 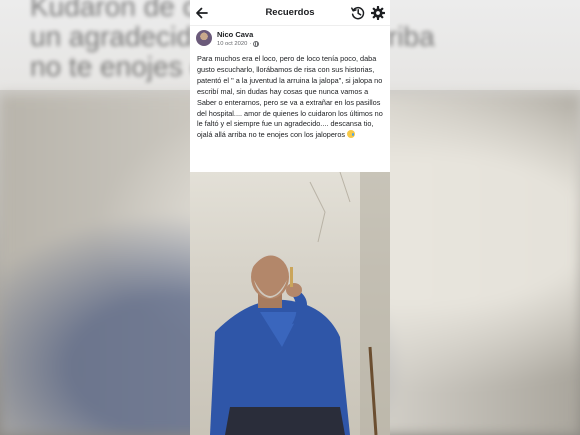 I want to click on history-icon, so click(x=358, y=13).